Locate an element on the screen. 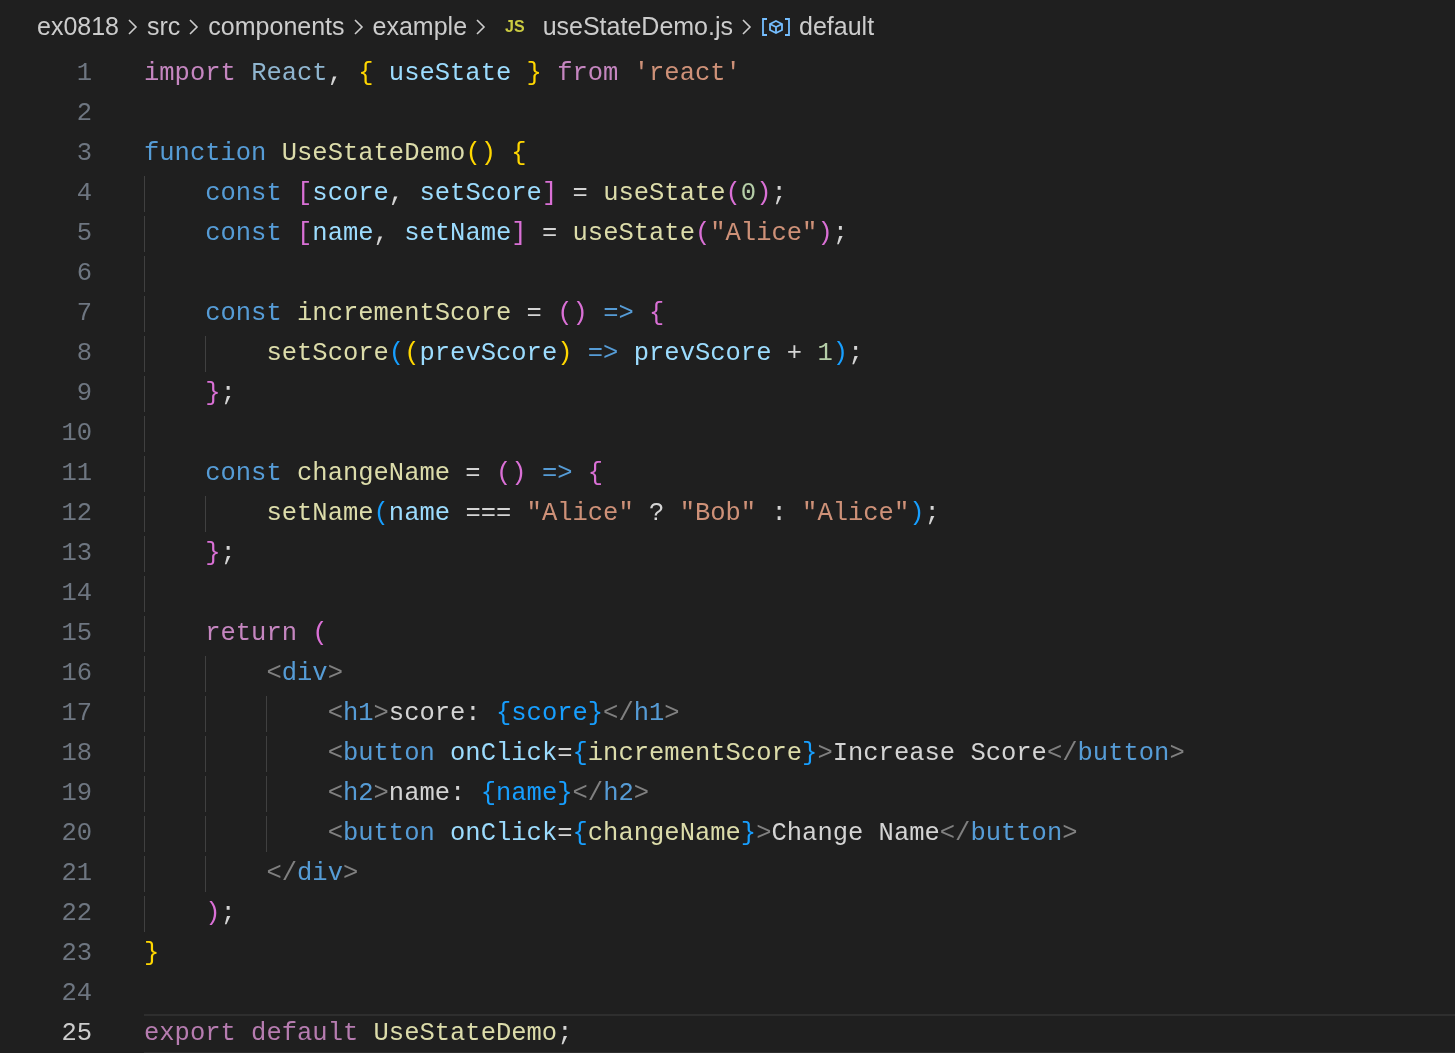 This screenshot has height=1053, width=1455. code-line: export default UseStateDemo; is located at coordinates (358, 1033).